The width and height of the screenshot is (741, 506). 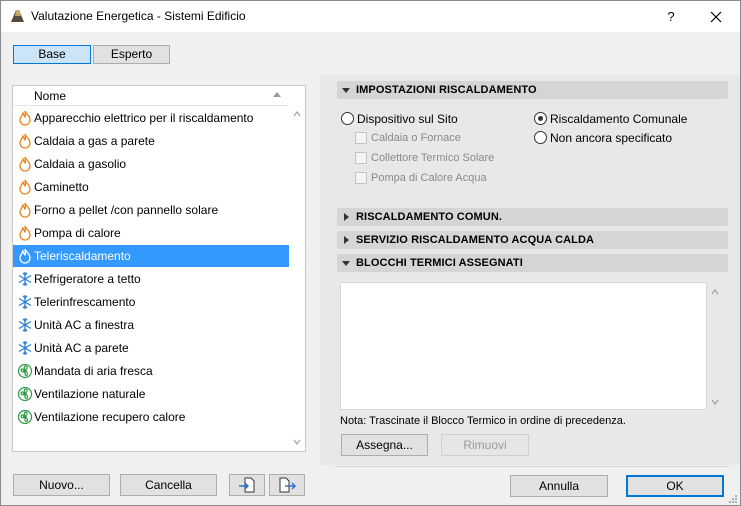 What do you see at coordinates (540, 137) in the screenshot?
I see `radio-not-specified` at bounding box center [540, 137].